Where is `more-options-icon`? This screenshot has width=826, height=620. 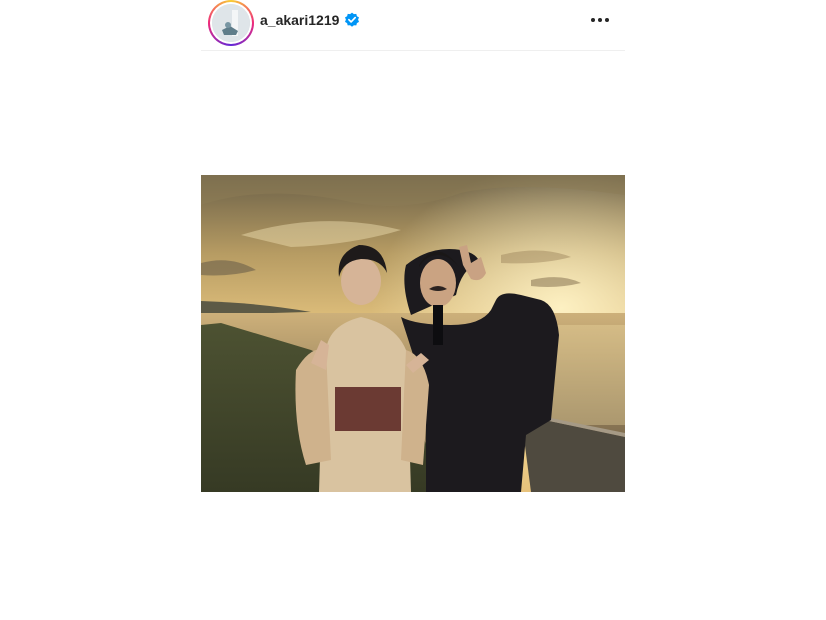 more-options-icon is located at coordinates (600, 20).